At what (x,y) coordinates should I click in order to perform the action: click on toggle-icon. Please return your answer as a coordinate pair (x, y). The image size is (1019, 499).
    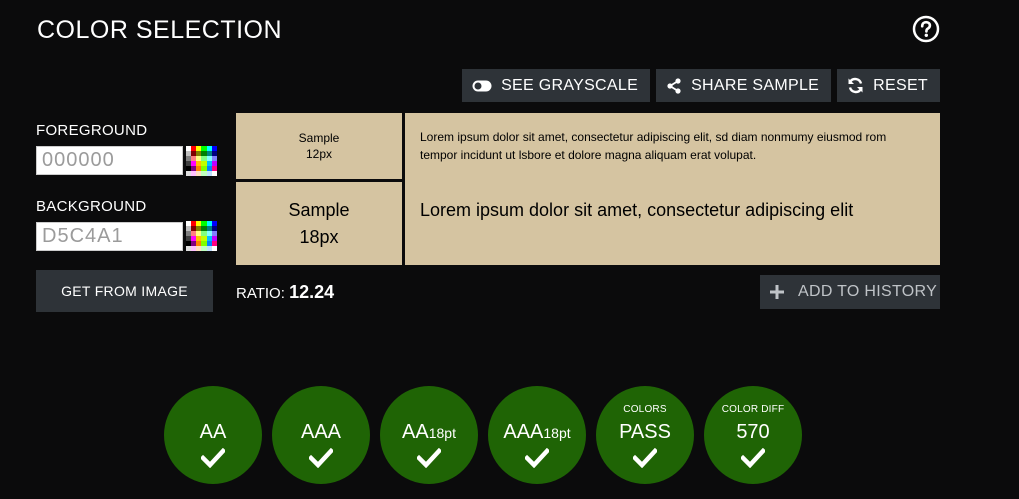
    Looking at the image, I should click on (482, 85).